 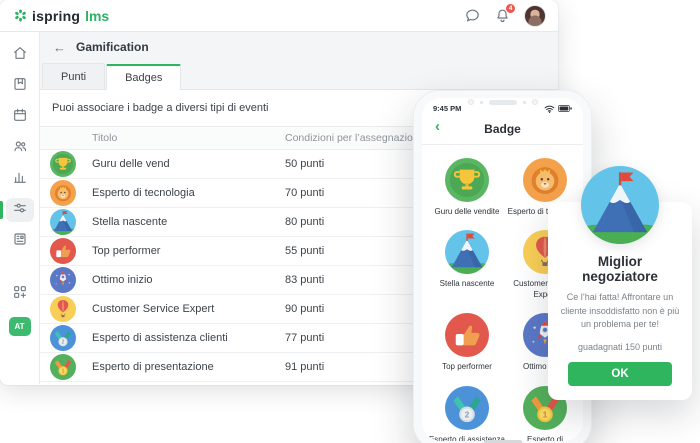 I want to click on page-header: ← Gamification, so click(x=299, y=47).